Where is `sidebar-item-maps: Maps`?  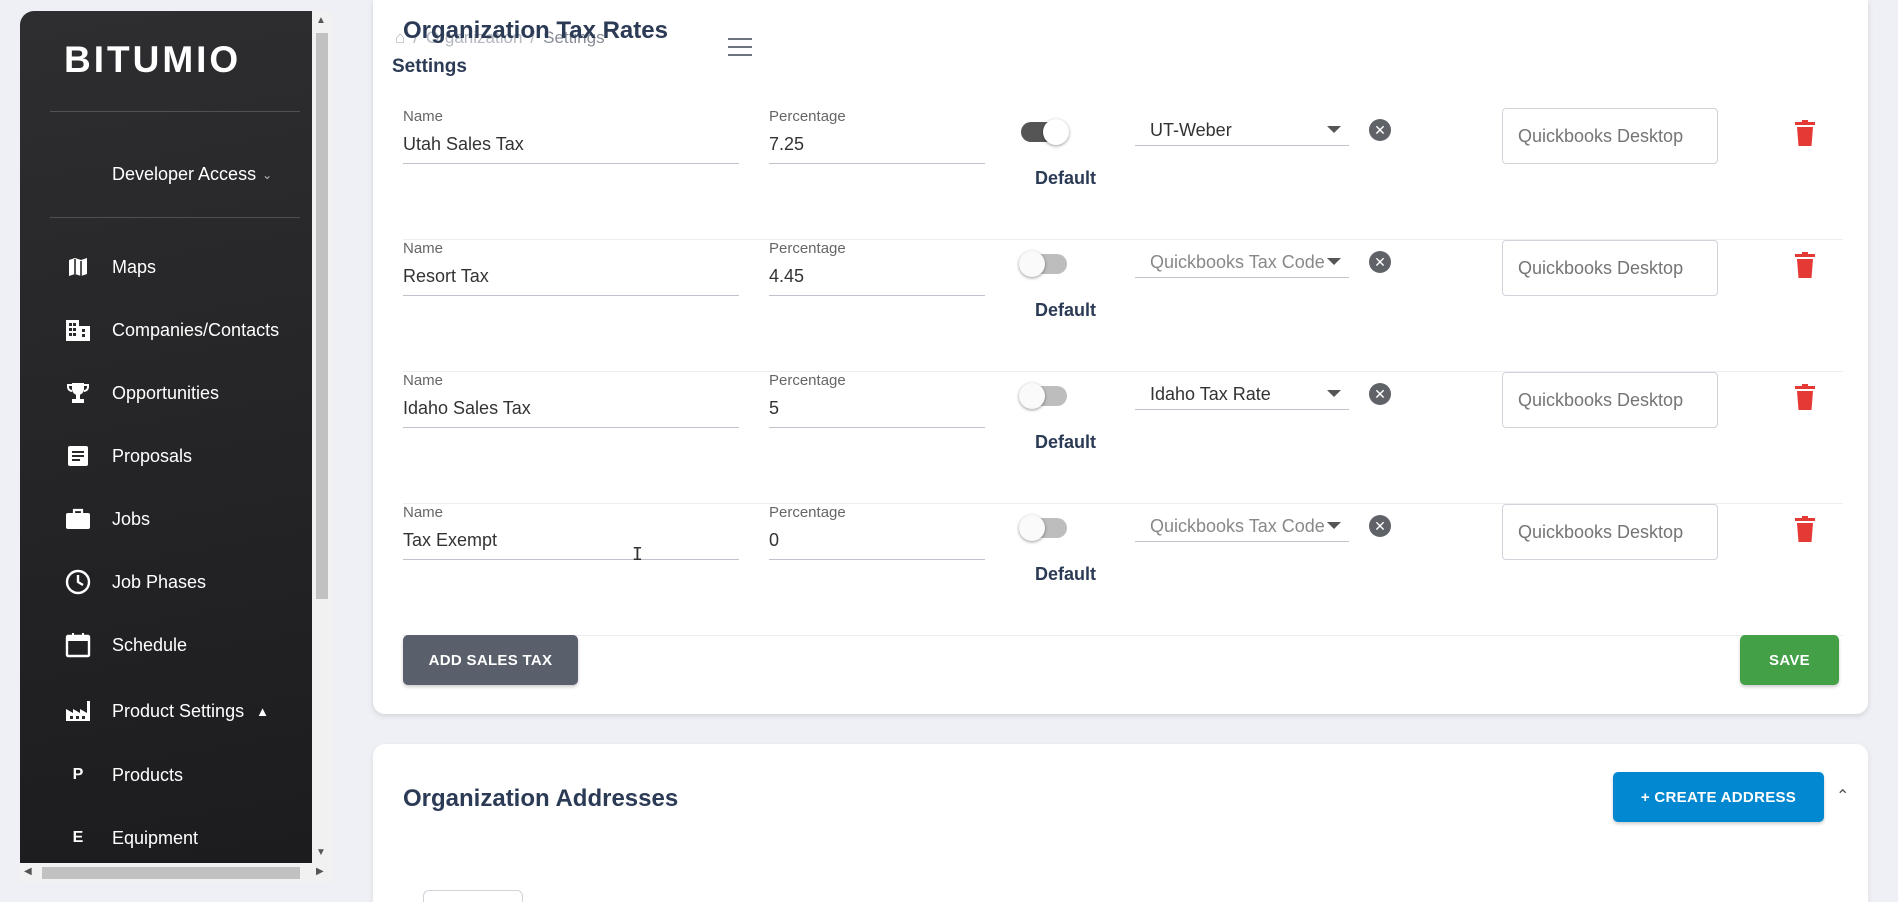
sidebar-item-maps: Maps is located at coordinates (184, 267).